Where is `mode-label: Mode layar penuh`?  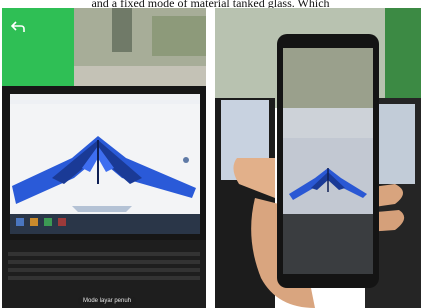
mode-label: Mode layar penuh is located at coordinates (107, 301).